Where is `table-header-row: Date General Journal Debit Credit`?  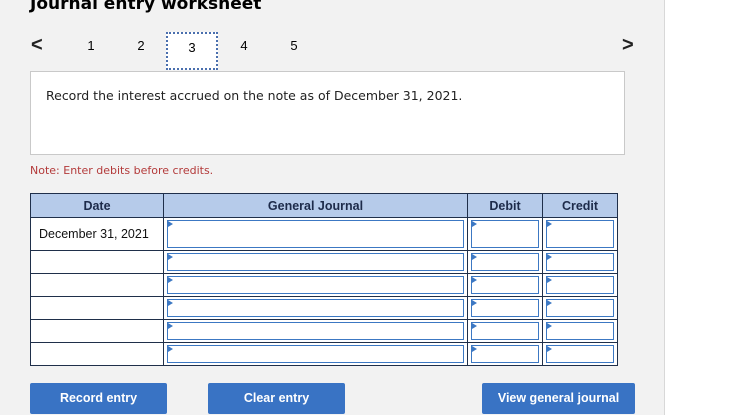
table-header-row: Date General Journal Debit Credit is located at coordinates (324, 205).